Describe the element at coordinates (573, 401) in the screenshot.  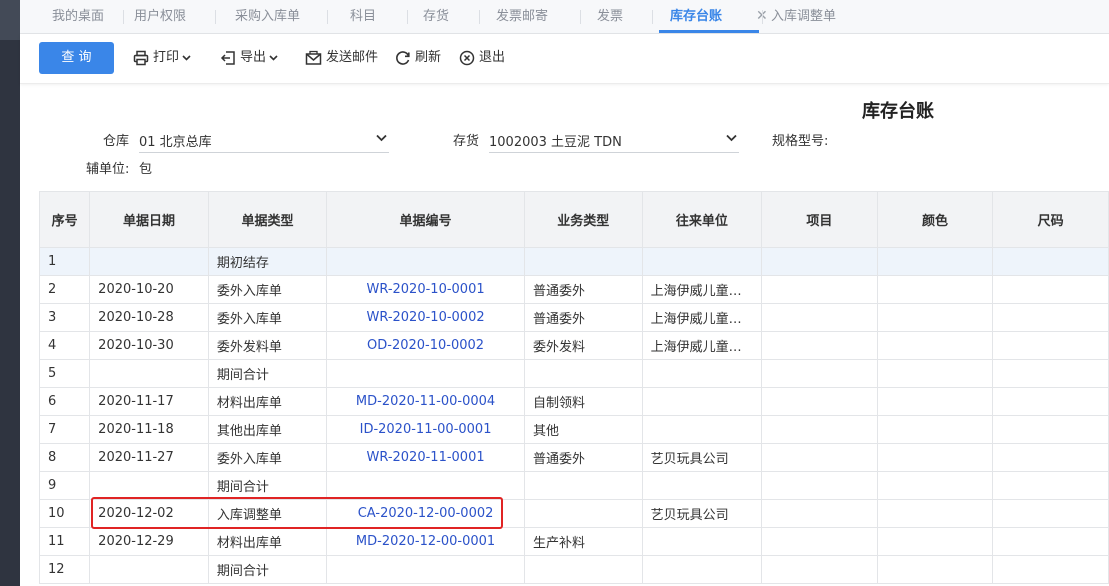
I see `table-row: 6 2020-11-17 材料出库单 MD-2020-11-00-0004 自制领料` at that location.